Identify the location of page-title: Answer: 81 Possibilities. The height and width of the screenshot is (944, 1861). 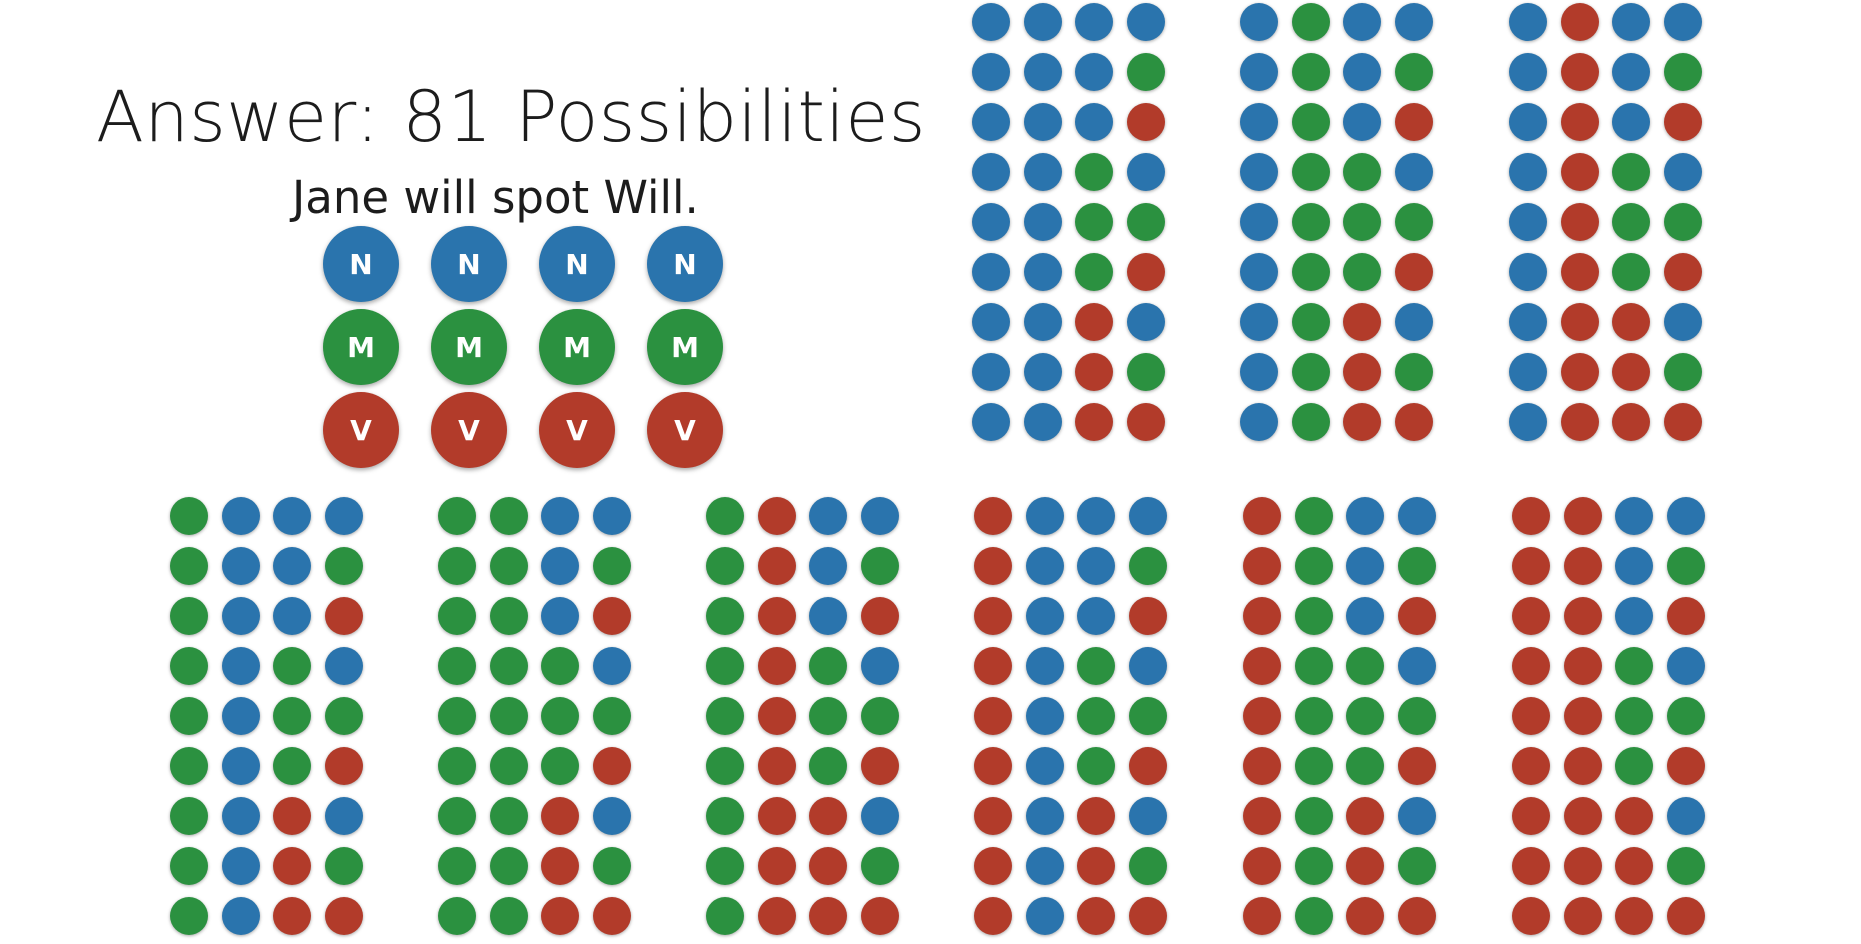
(511, 117).